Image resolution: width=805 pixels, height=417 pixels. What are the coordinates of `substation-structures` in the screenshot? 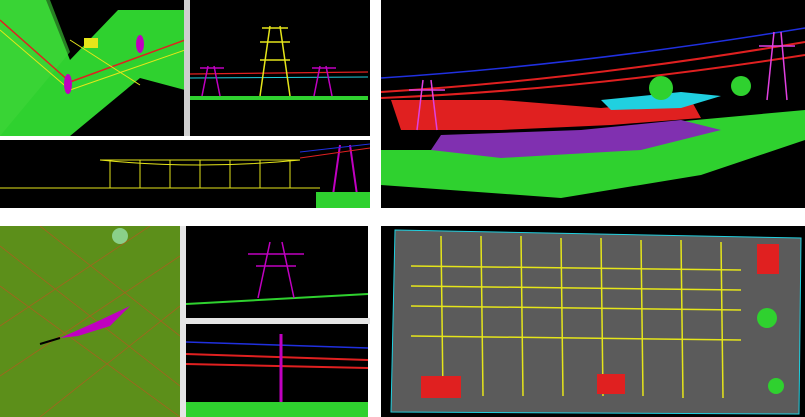 It's located at (200, 173).